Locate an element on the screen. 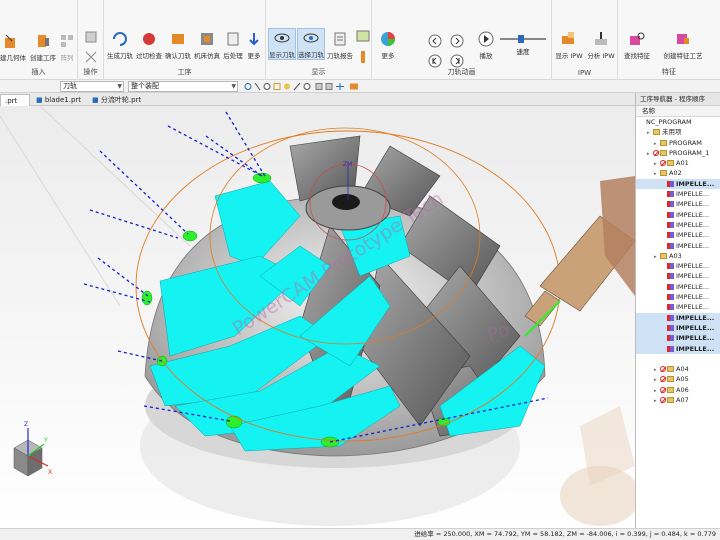 The height and width of the screenshot is (540, 720). last-frame-icon is located at coordinates (457, 61).